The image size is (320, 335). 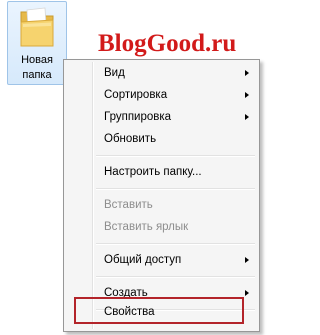 What do you see at coordinates (136, 95) in the screenshot?
I see `menu-item-label: Сортировка` at bounding box center [136, 95].